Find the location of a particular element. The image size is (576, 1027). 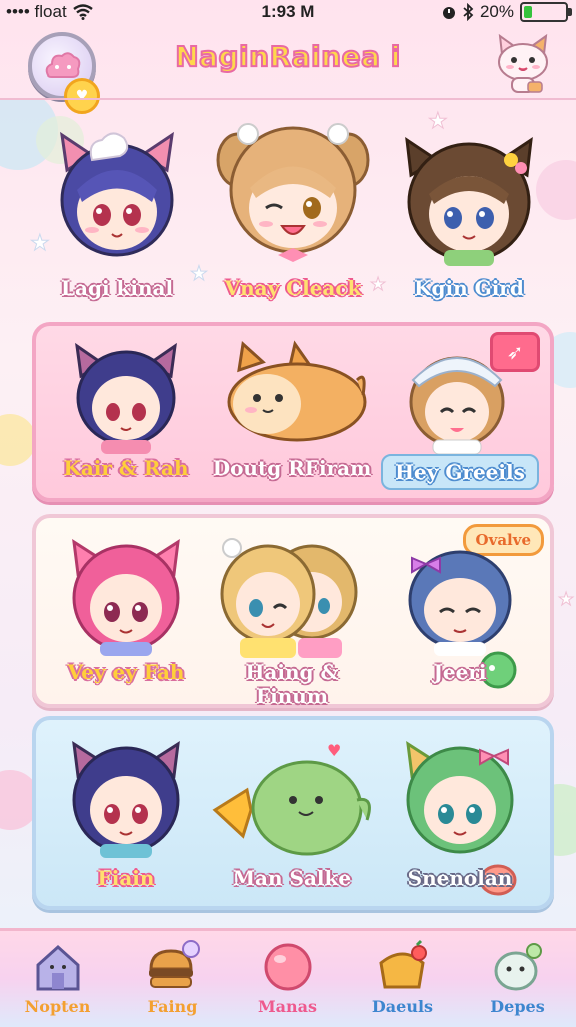

character-card: Snenolan is located at coordinates (460, 813).